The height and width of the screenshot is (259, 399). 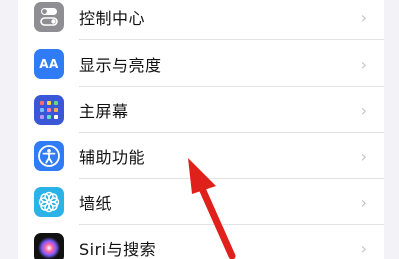 I want to click on red-pointer-arrow, so click(x=212, y=208).